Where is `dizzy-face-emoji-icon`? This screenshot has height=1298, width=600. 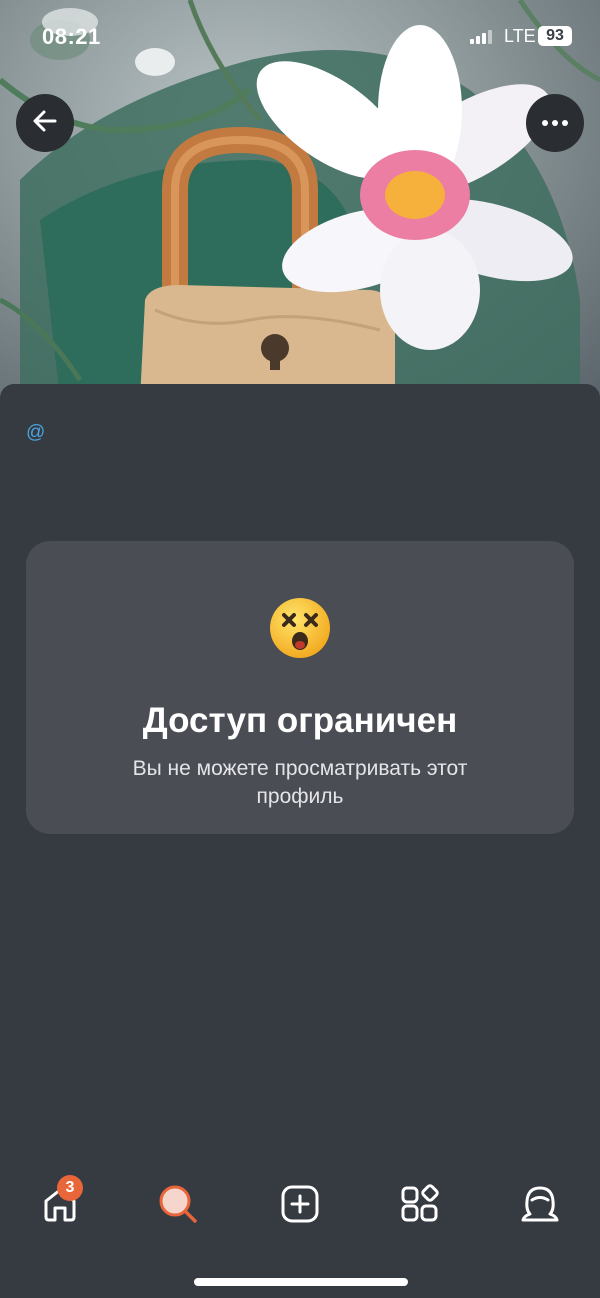
dizzy-face-emoji-icon is located at coordinates (300, 630).